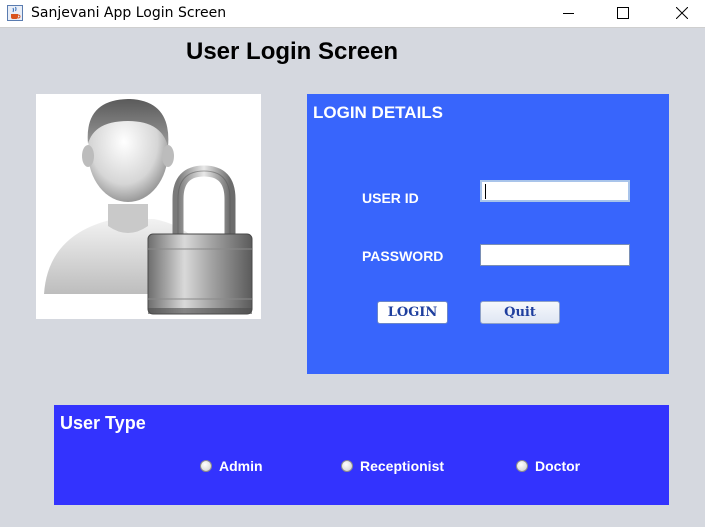  What do you see at coordinates (390, 198) in the screenshot?
I see `user-id-label: USER ID` at bounding box center [390, 198].